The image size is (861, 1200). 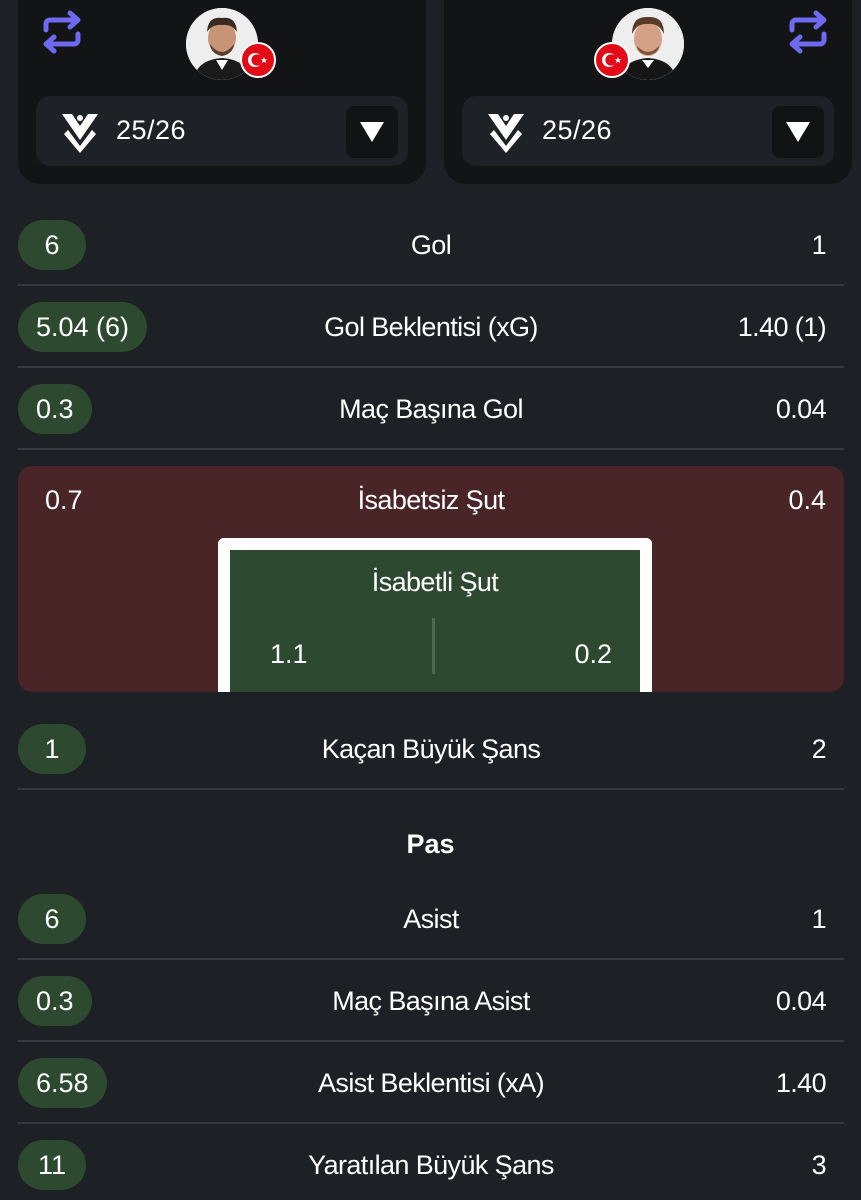 I want to click on stat-row-big-chances-created: 11 Yaratılan Büyük Şans 3, so click(x=431, y=1162).